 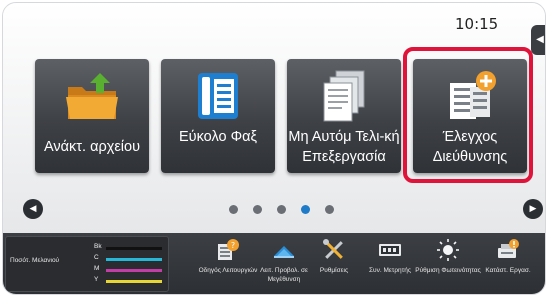 I want to click on toner-label: C, so click(x=96, y=257).